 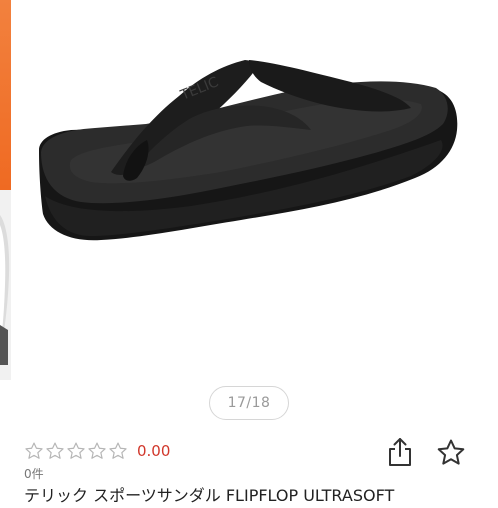 I want to click on previous-image-shoe, so click(x=5, y=290).